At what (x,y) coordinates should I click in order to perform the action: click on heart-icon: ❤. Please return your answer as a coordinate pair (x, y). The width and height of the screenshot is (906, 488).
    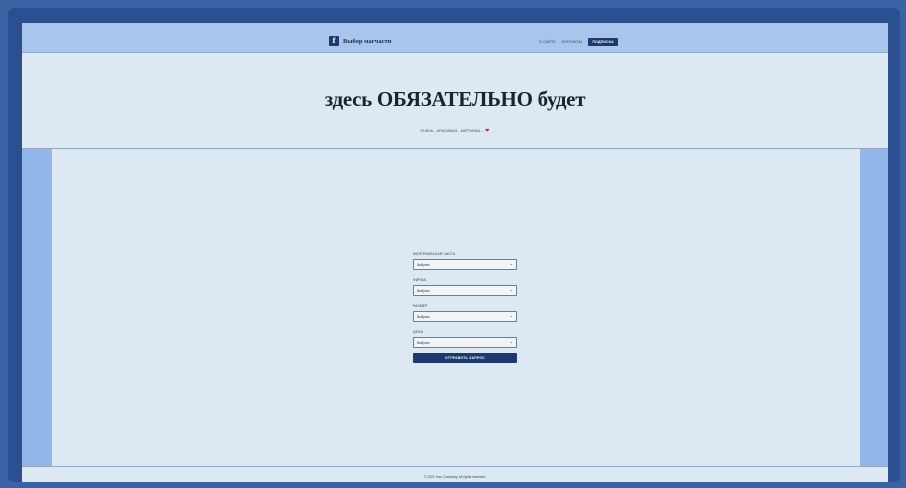
    Looking at the image, I should click on (487, 131).